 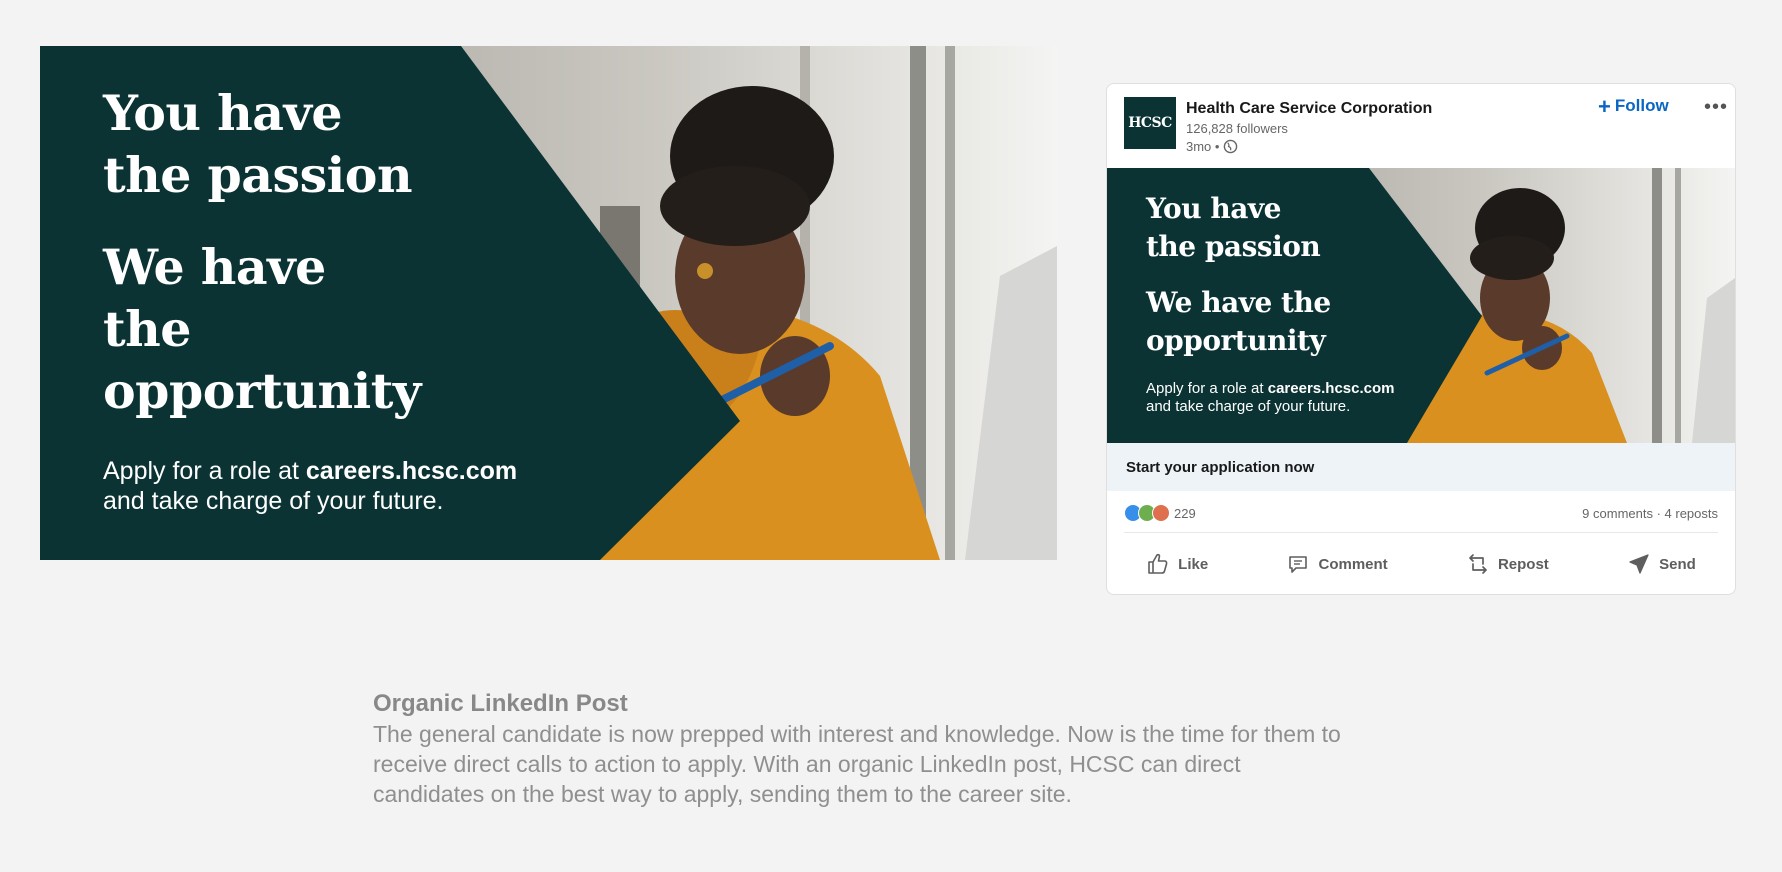 I want to click on comments-reposts-count: 9 comments · 4 reposts, so click(x=1650, y=513).